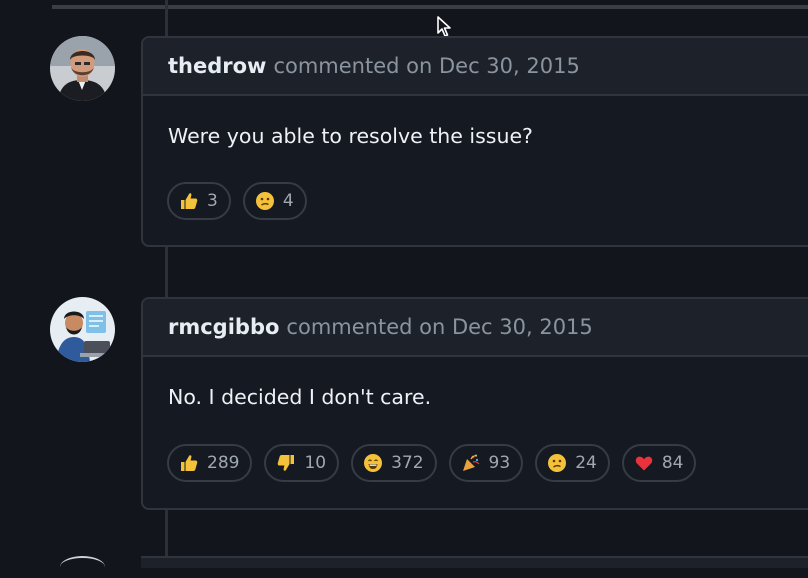 Image resolution: width=808 pixels, height=578 pixels. I want to click on reaction-laugh-button: 372, so click(394, 463).